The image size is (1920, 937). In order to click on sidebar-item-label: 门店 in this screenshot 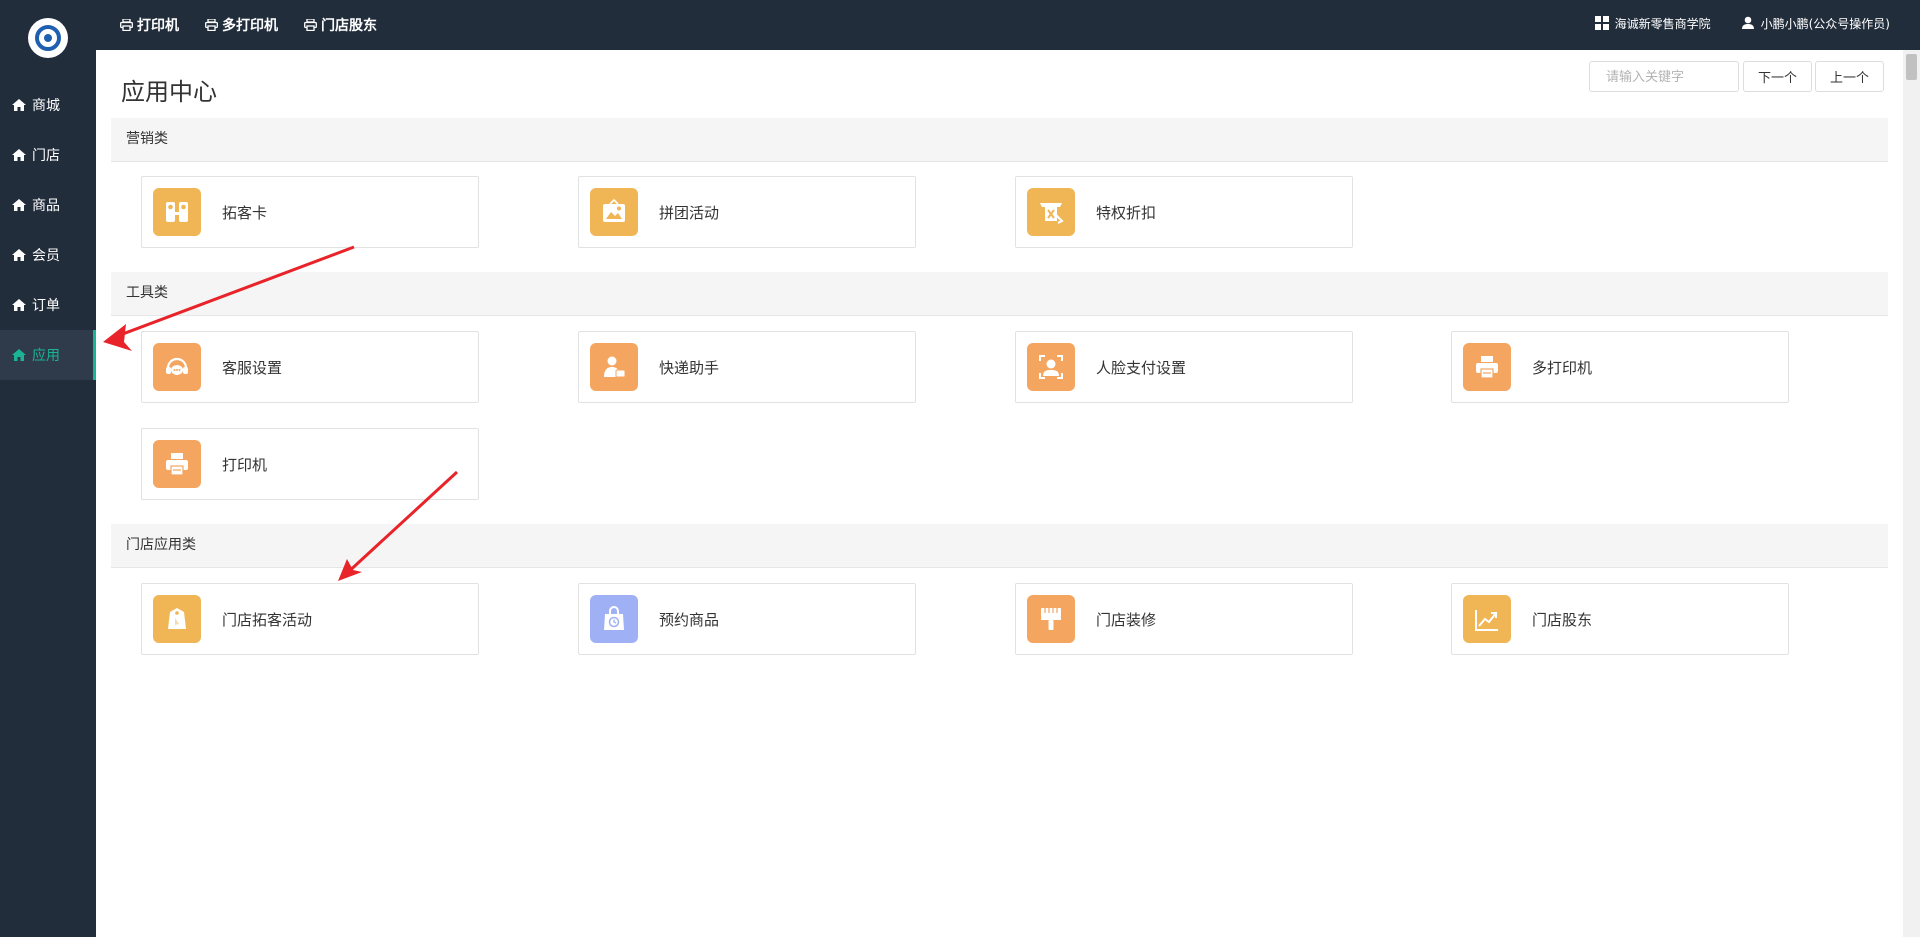, I will do `click(46, 156)`.